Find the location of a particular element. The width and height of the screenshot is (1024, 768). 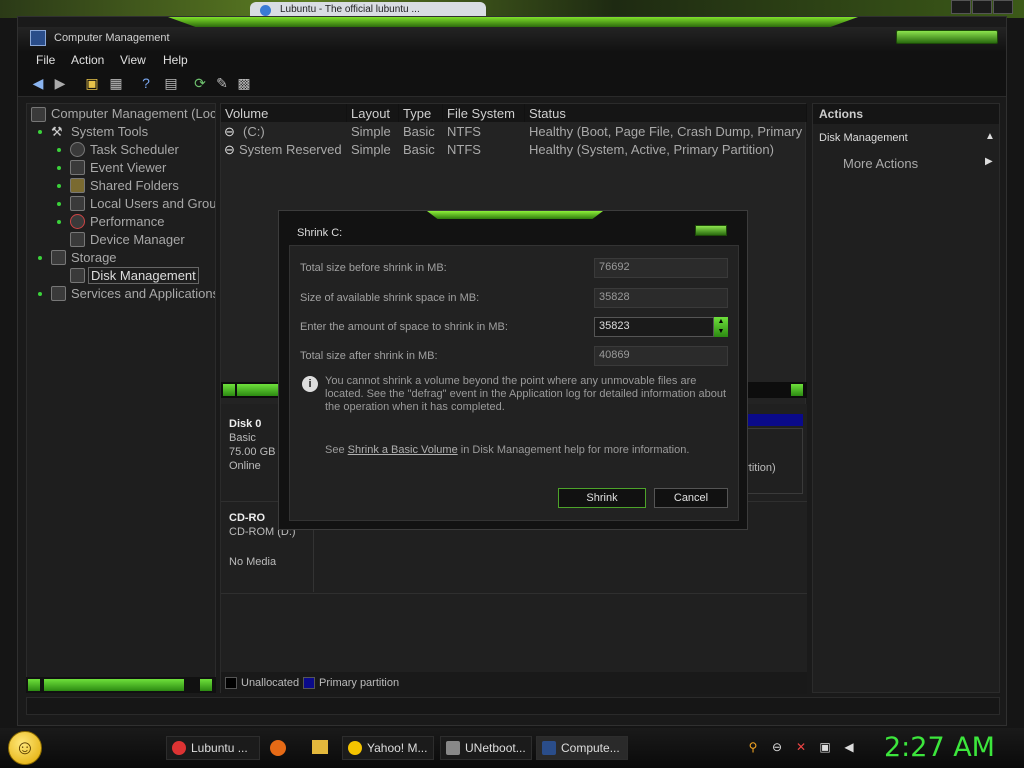

tree-item-event-viewer: Event Viewer is located at coordinates (128, 167).